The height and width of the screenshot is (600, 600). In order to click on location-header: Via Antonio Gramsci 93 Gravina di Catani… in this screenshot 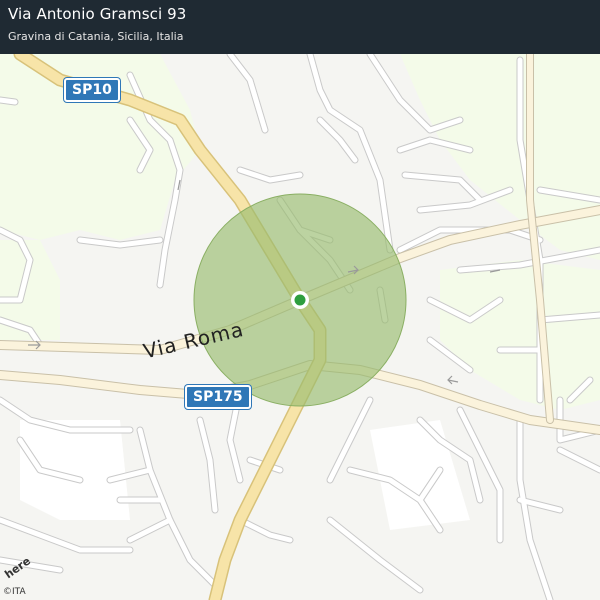, I will do `click(300, 27)`.